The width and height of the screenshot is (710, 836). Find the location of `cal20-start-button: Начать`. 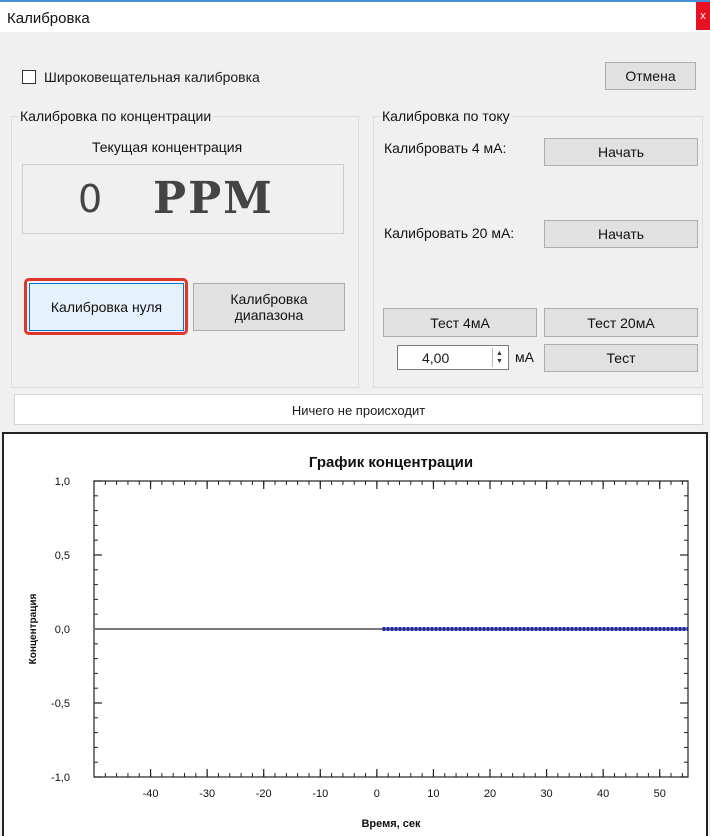

cal20-start-button: Начать is located at coordinates (621, 234).